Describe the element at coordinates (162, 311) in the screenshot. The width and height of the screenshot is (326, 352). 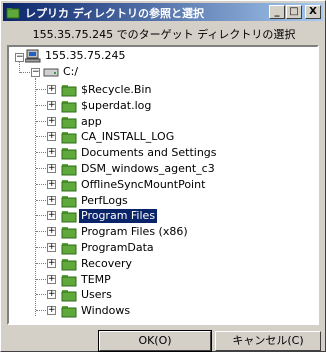
I see `tree-folder-row: + Windows` at that location.